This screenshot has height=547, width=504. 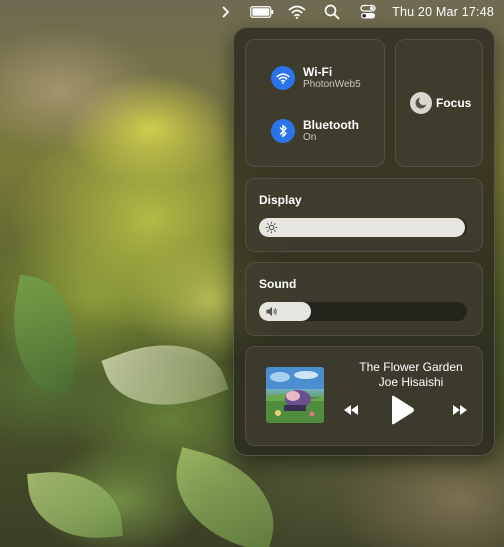 I want to click on sound-title: Sound, so click(x=278, y=284).